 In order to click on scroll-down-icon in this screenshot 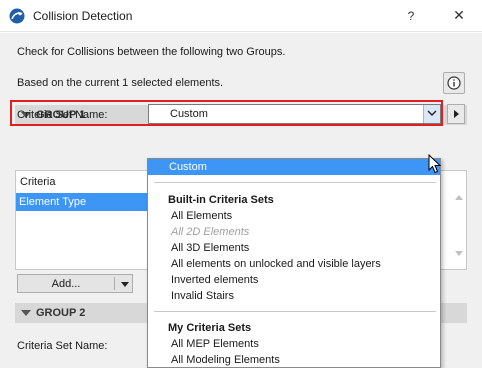, I will do `click(459, 253)`.